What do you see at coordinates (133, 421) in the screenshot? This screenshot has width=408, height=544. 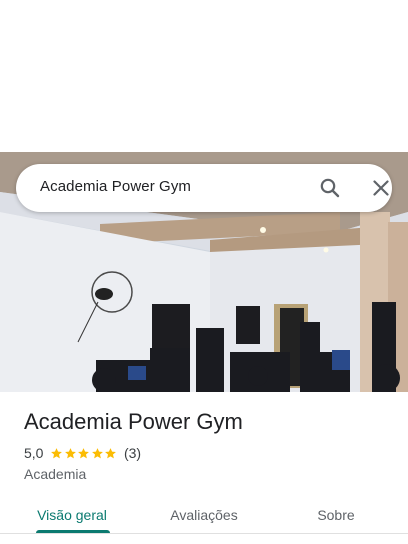 I see `place-title: Academia Power Gym` at bounding box center [133, 421].